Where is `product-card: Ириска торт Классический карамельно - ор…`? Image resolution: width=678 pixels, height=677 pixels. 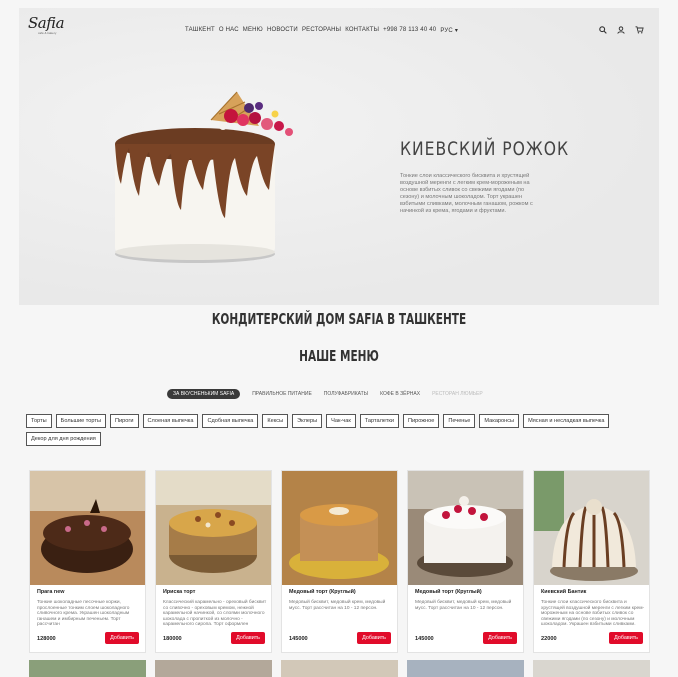 product-card: Ириска торт Классический карамельно - ор… is located at coordinates (213, 561).